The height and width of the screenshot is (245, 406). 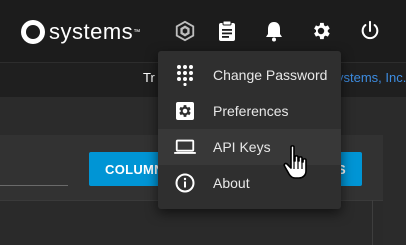 What do you see at coordinates (185, 111) in the screenshot?
I see `settings-box-icon` at bounding box center [185, 111].